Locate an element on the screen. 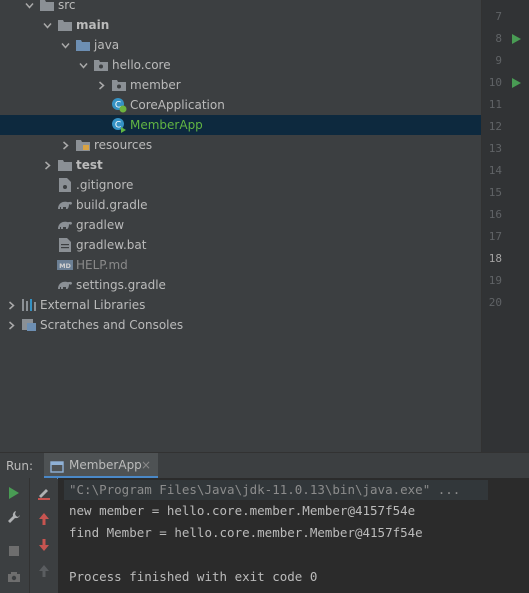  tree-item: resources is located at coordinates (240, 145).